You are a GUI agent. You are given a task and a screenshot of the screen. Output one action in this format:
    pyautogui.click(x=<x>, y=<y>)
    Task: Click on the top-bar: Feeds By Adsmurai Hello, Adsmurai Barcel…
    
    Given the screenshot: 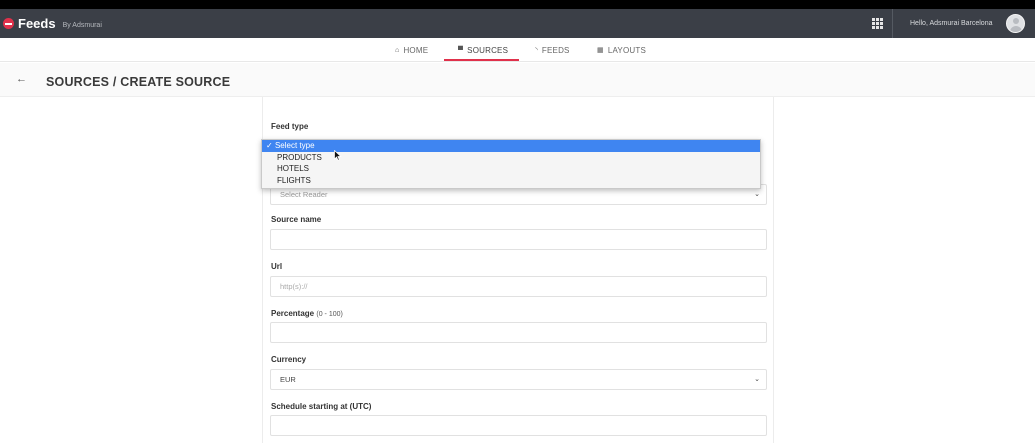 What is the action you would take?
    pyautogui.click(x=517, y=23)
    